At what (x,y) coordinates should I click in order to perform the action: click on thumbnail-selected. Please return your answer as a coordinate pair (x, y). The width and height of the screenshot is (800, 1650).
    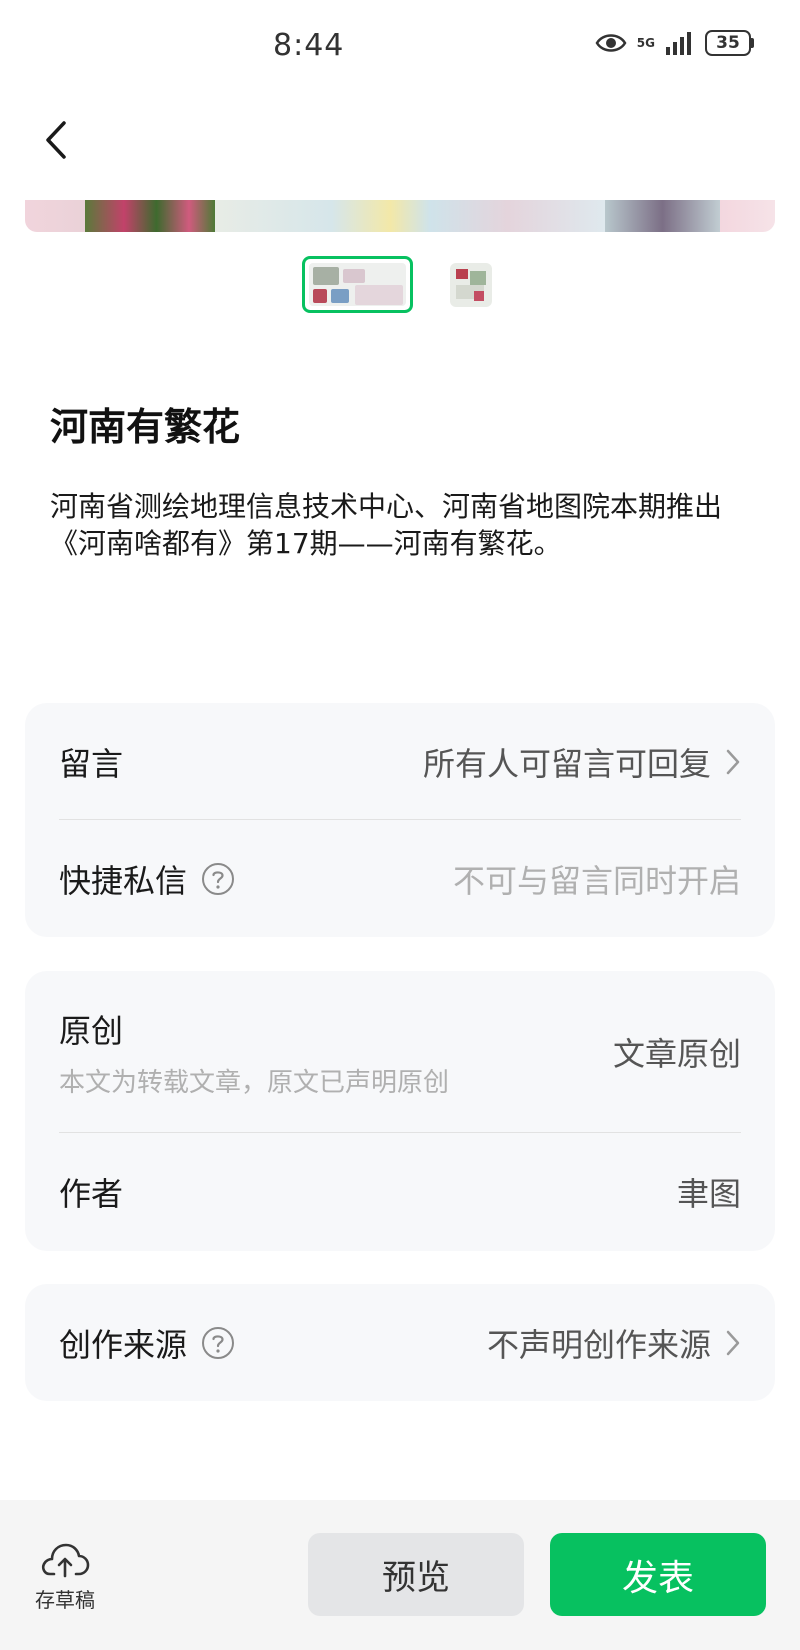
    Looking at the image, I should click on (357, 284).